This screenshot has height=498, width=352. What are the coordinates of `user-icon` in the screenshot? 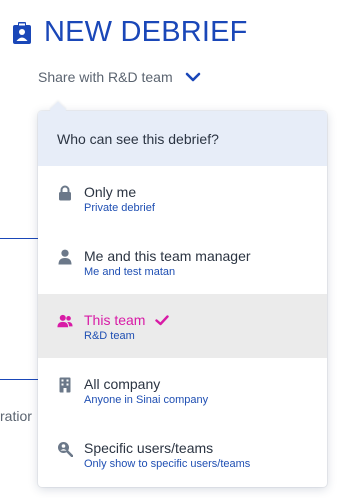 It's located at (65, 257).